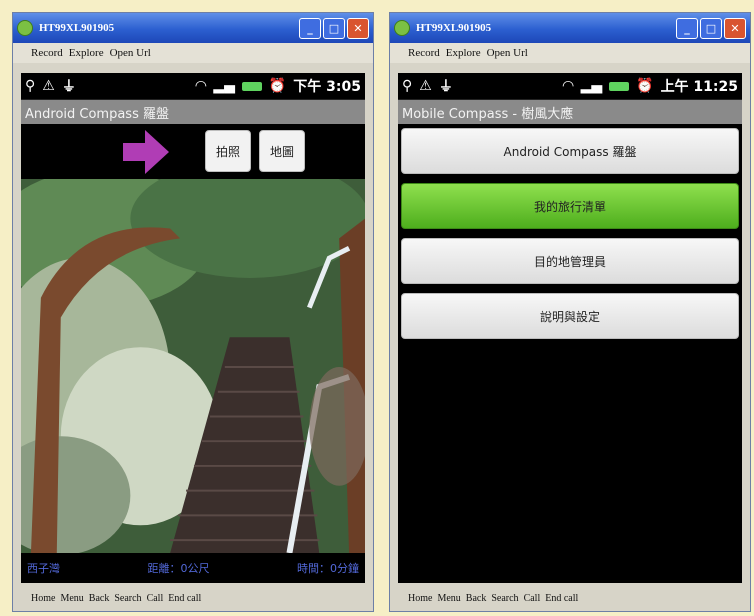 The height and width of the screenshot is (616, 754). I want to click on menu-compass-button: Android Compass 羅盤, so click(570, 151).